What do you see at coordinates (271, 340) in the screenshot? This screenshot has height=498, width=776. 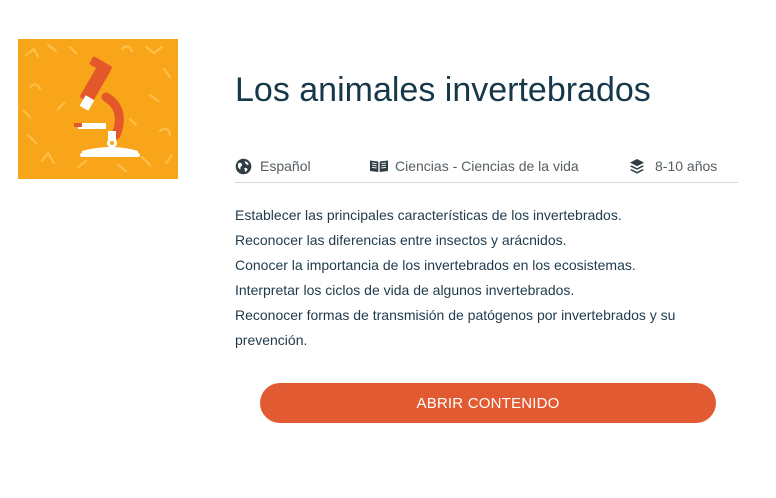 I see `objective-item: prevención.` at bounding box center [271, 340].